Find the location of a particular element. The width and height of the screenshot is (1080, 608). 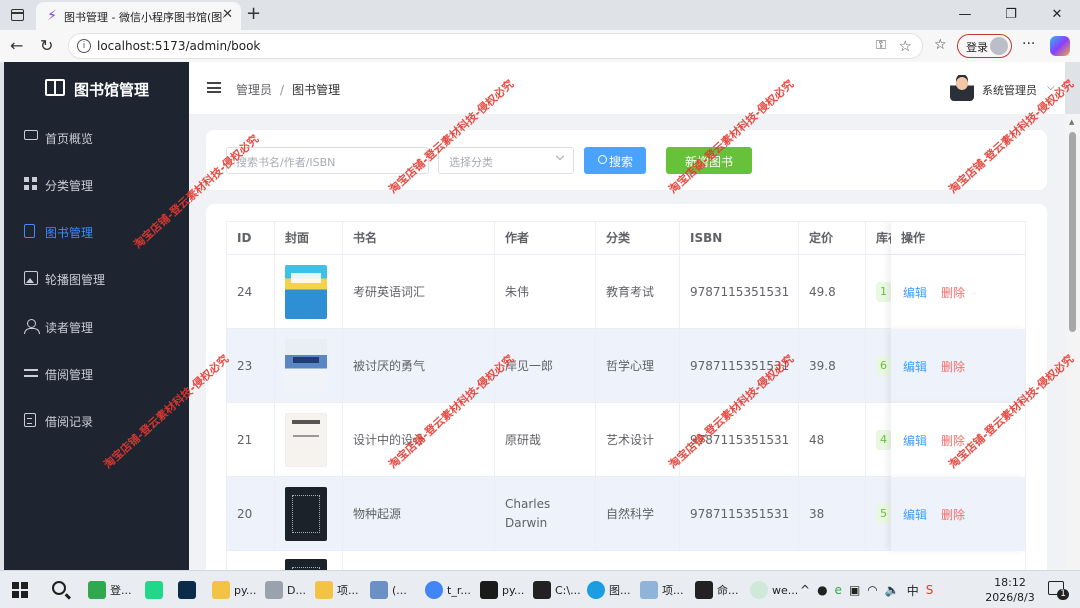

close-window-icon: ✕ is located at coordinates (1057, 15).